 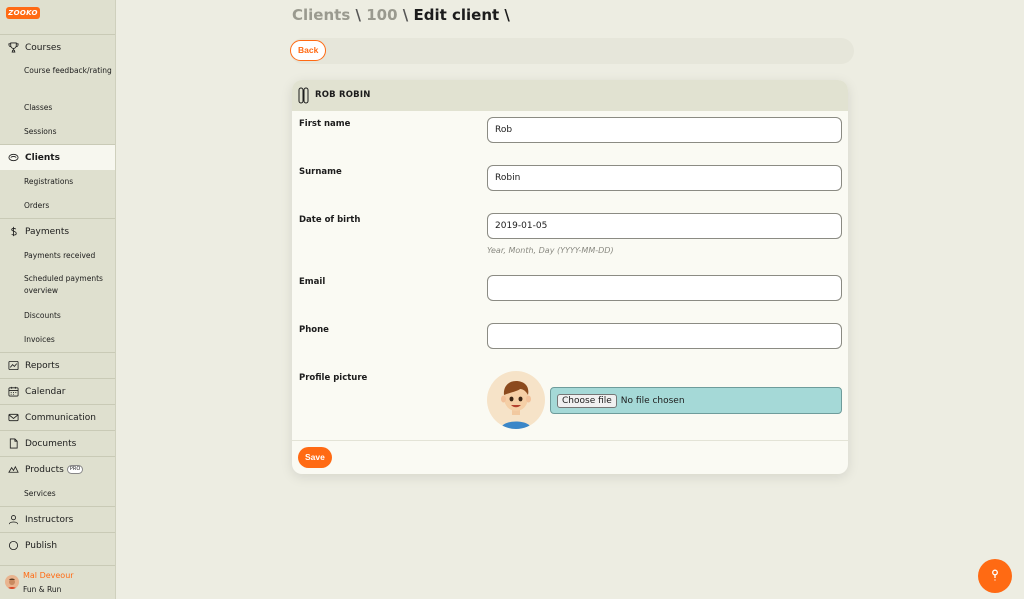 What do you see at coordinates (12, 582) in the screenshot?
I see `avatar` at bounding box center [12, 582].